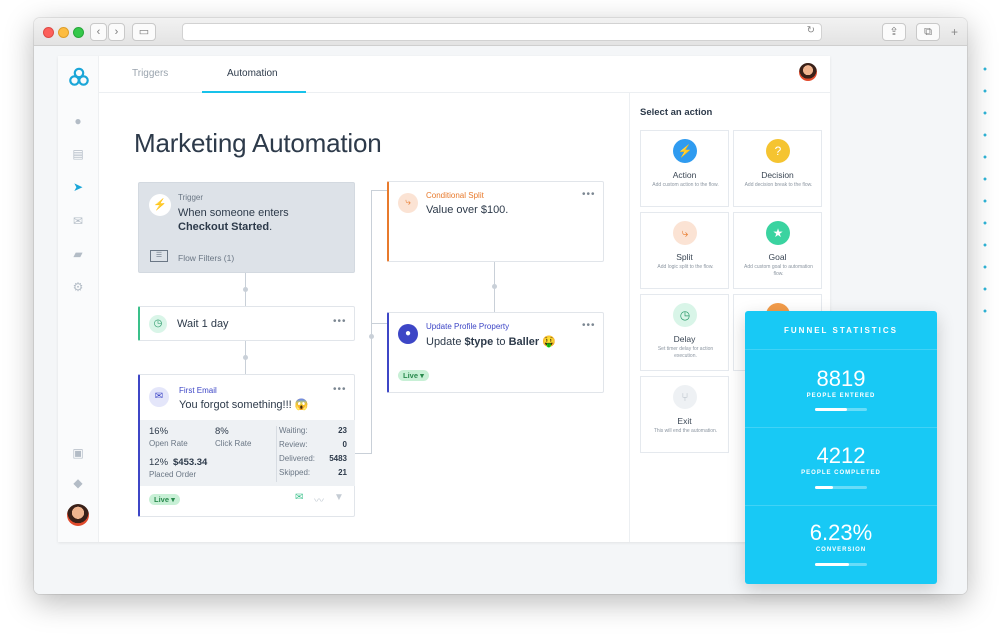 This screenshot has width=1000, height=644. What do you see at coordinates (684, 421) in the screenshot?
I see `action-name: Exit` at bounding box center [684, 421].